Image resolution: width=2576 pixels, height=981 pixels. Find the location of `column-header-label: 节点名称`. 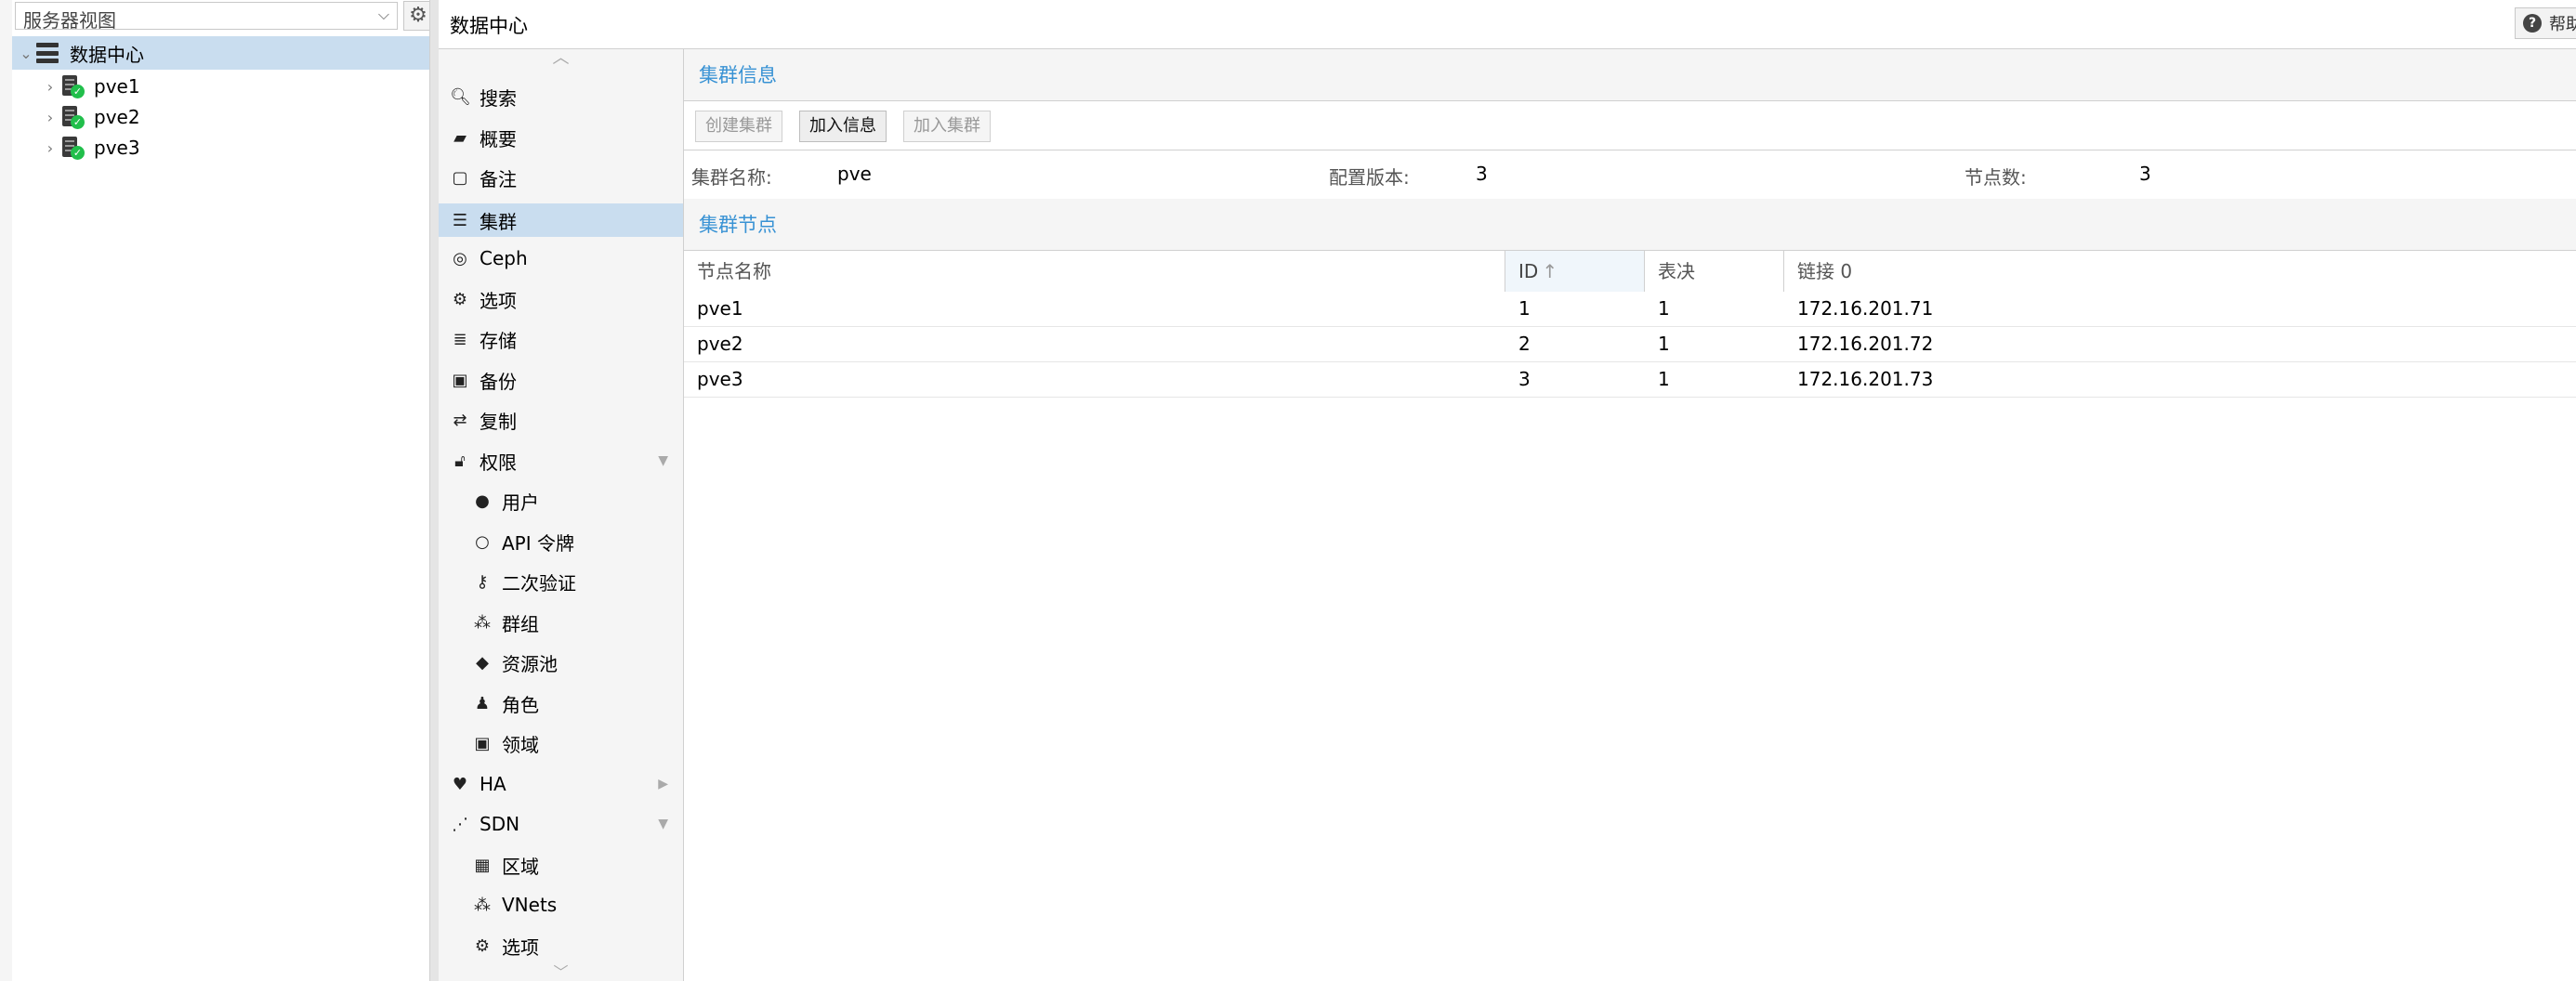

column-header-label: 节点名称 is located at coordinates (734, 271).